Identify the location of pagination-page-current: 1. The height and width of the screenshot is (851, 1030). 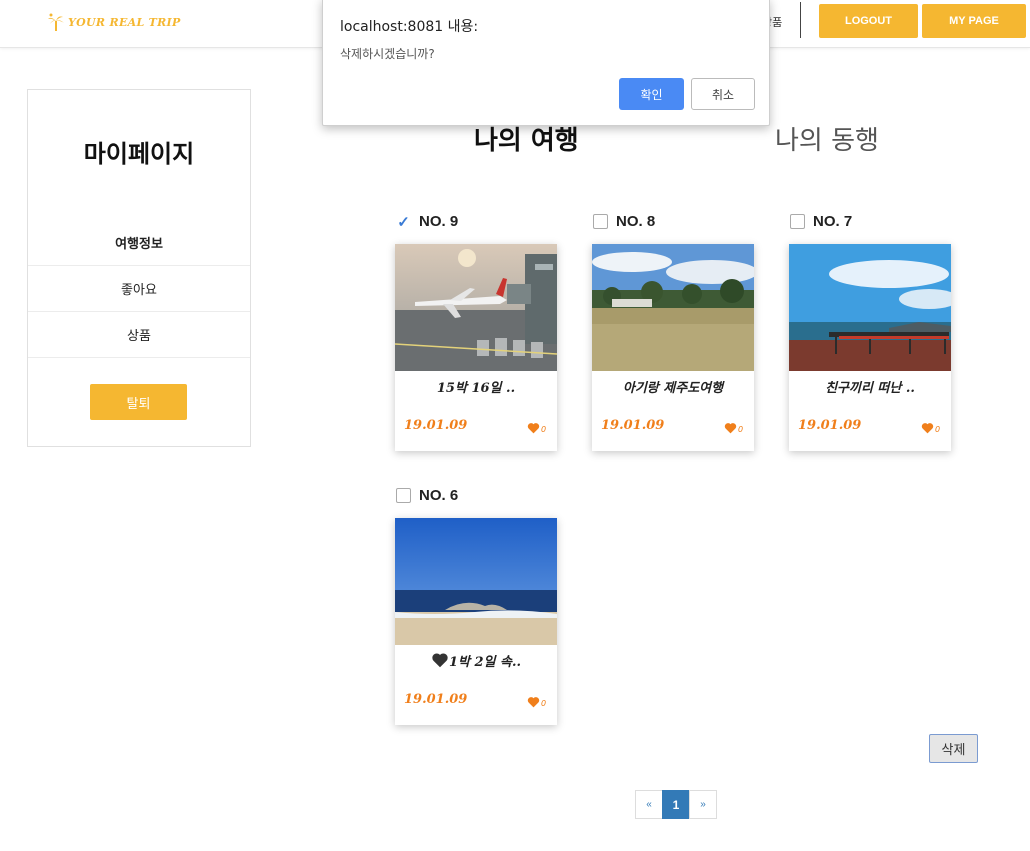
(676, 804).